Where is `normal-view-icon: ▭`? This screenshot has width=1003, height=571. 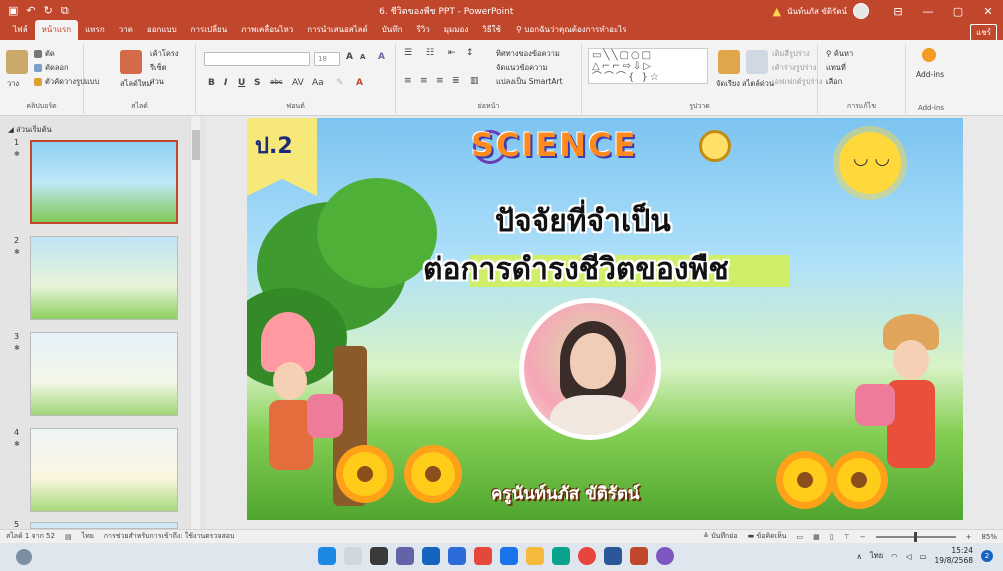 normal-view-icon: ▭ is located at coordinates (799, 537).